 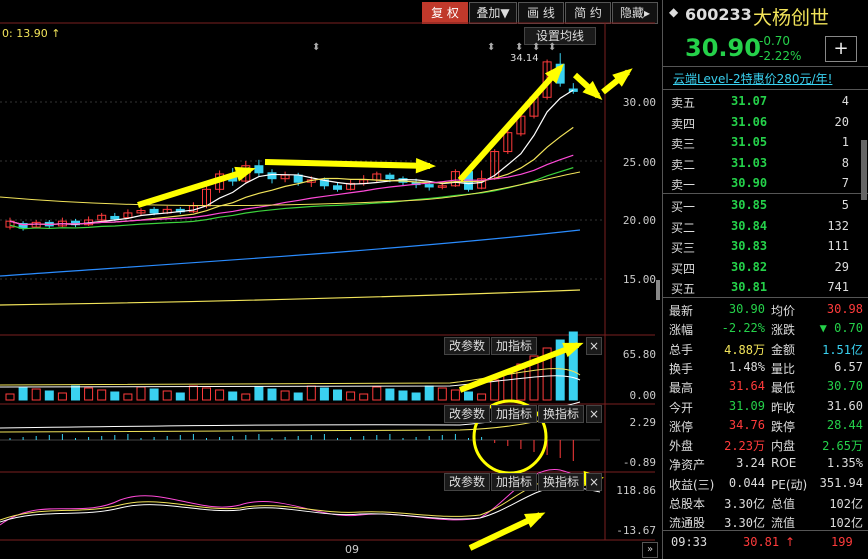 I want to click on ask-label: 卖一, so click(x=683, y=185).